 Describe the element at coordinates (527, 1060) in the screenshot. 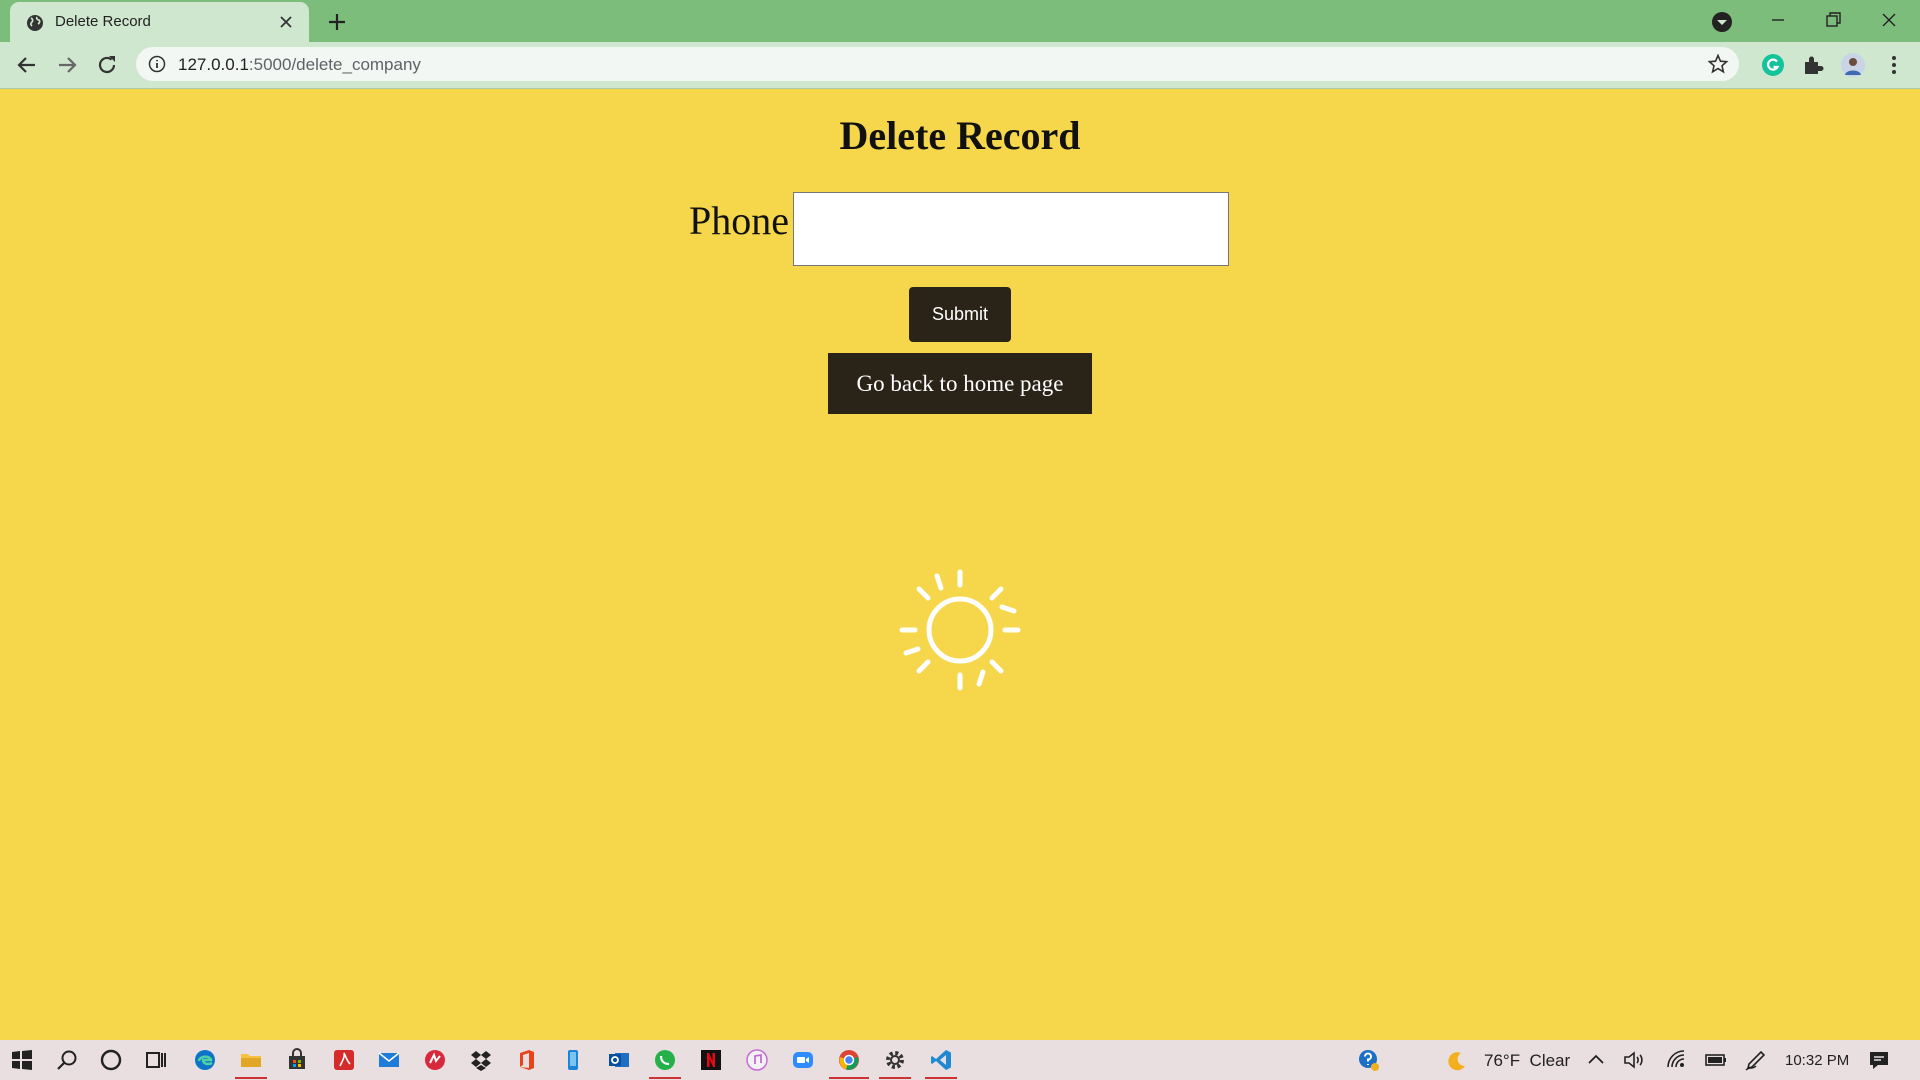

I see `office-icon` at that location.